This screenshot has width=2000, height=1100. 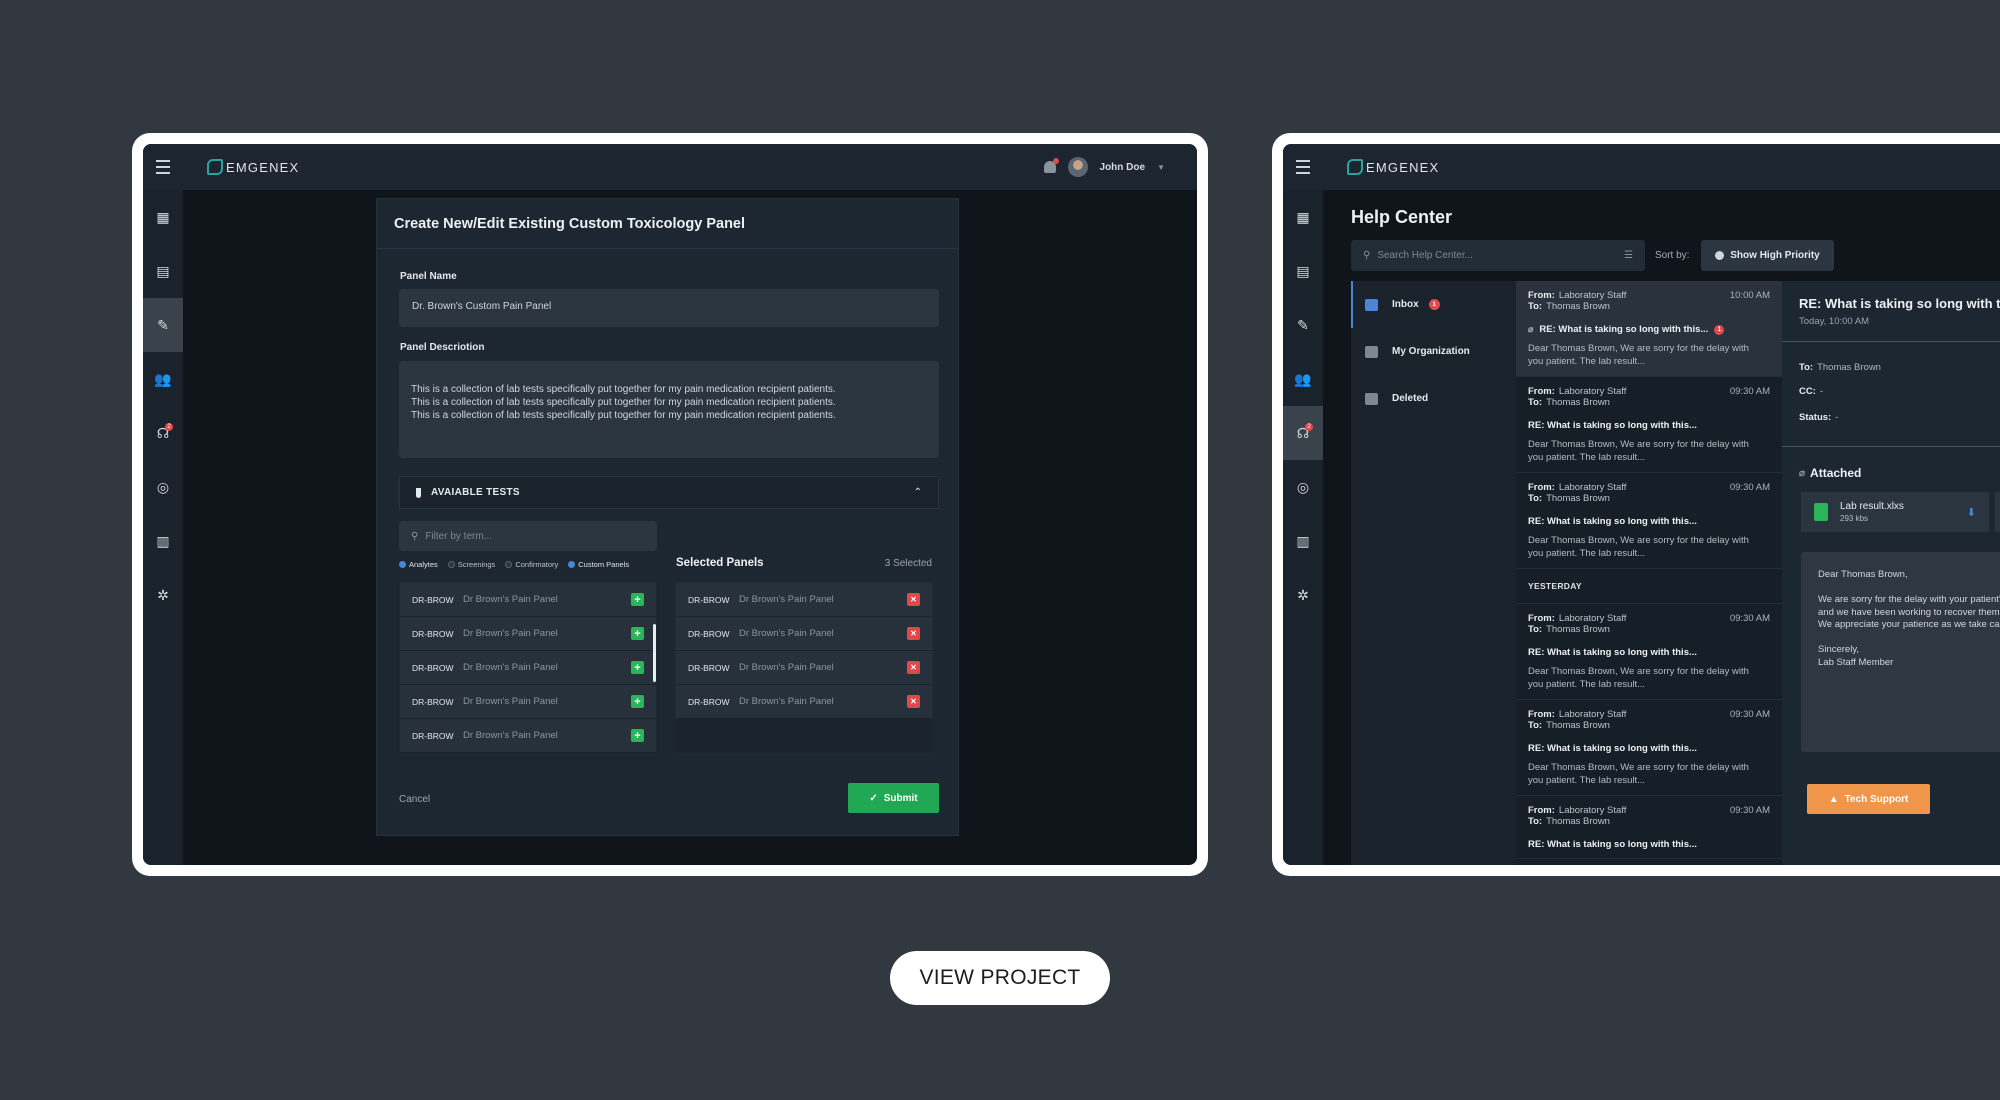 I want to click on filter-sliders-icon: ☰, so click(x=1628, y=255).